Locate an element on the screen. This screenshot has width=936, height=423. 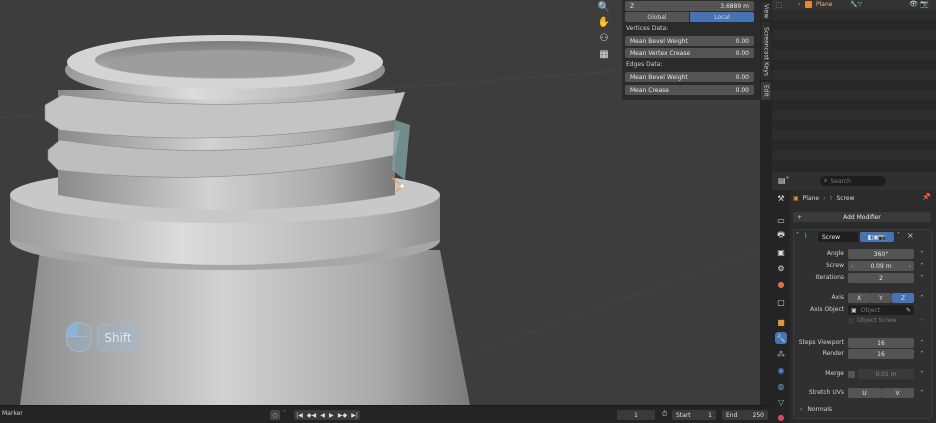
close-icon: × is located at coordinates (910, 235).